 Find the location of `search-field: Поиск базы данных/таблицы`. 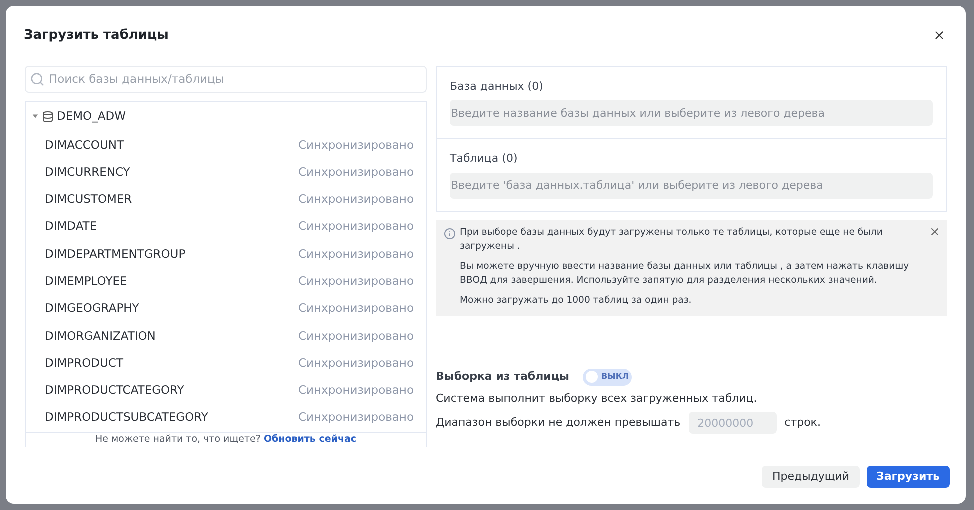

search-field: Поиск базы данных/таблицы is located at coordinates (226, 79).